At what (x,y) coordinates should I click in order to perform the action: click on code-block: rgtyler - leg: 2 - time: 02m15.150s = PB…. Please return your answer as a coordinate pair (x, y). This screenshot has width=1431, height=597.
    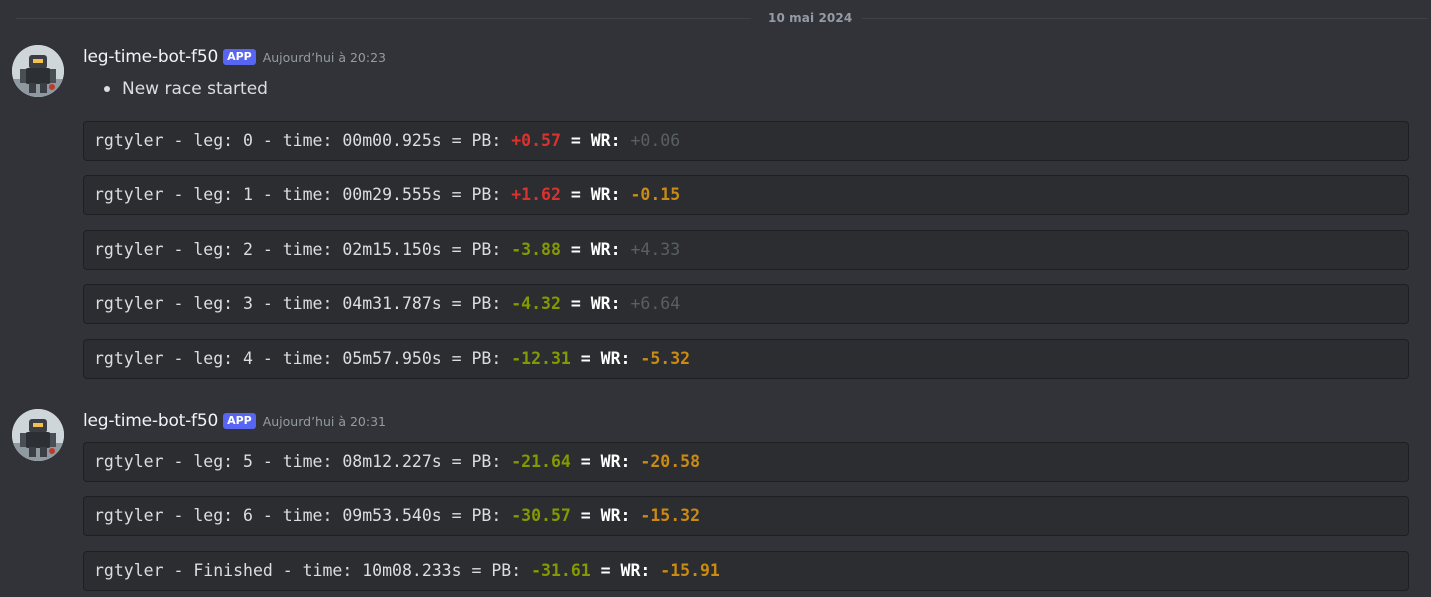
    Looking at the image, I should click on (746, 250).